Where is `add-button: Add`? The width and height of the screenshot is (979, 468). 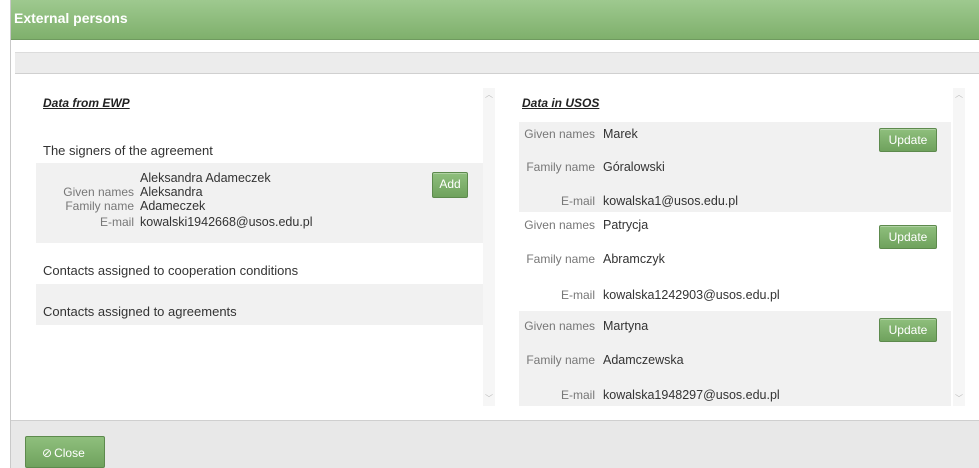 add-button: Add is located at coordinates (450, 185).